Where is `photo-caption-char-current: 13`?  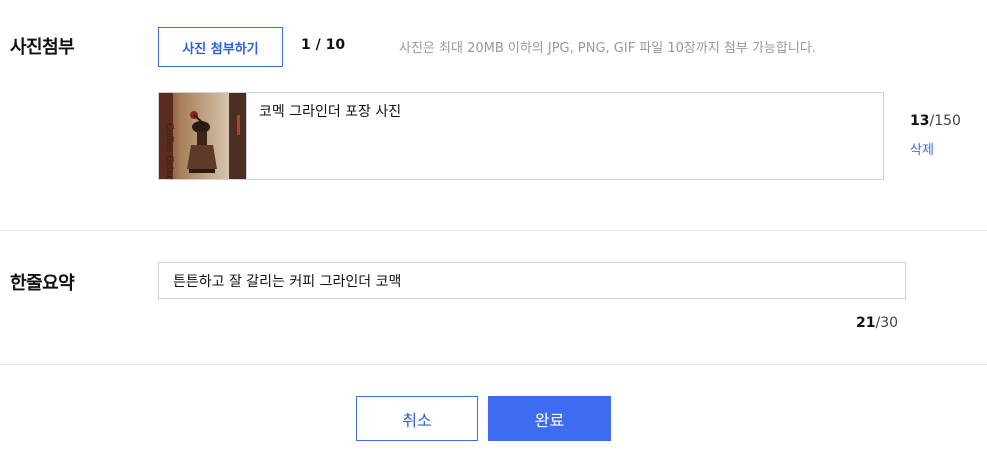 photo-caption-char-current: 13 is located at coordinates (920, 121).